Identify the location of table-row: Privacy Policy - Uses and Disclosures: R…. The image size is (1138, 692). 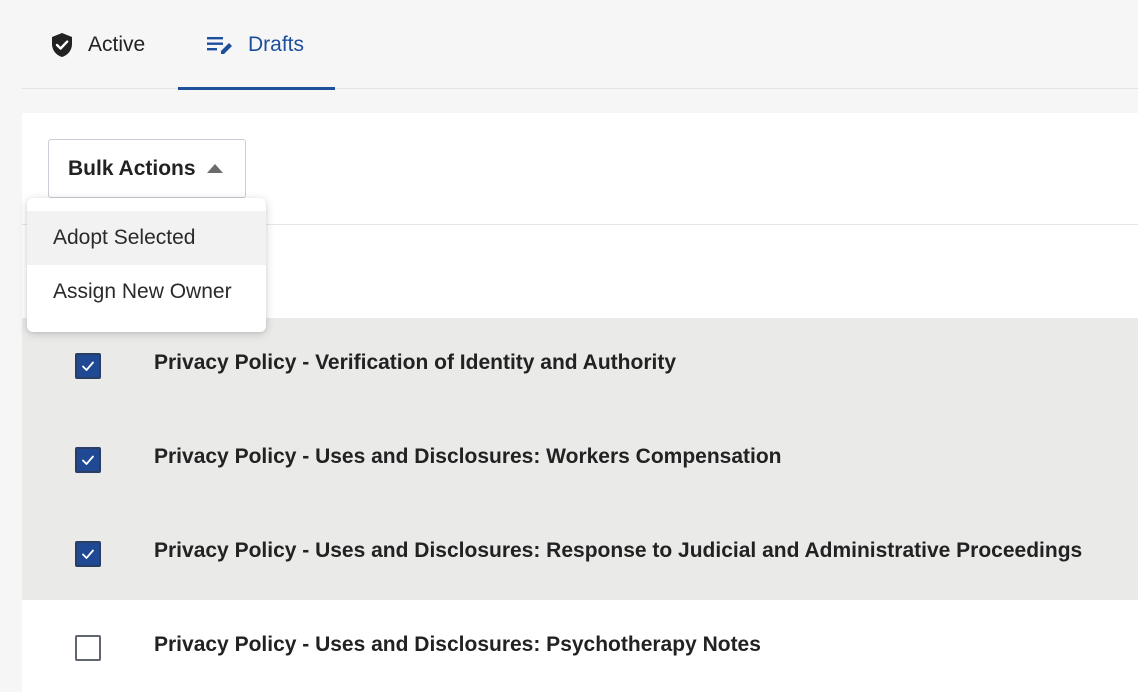
(580, 553).